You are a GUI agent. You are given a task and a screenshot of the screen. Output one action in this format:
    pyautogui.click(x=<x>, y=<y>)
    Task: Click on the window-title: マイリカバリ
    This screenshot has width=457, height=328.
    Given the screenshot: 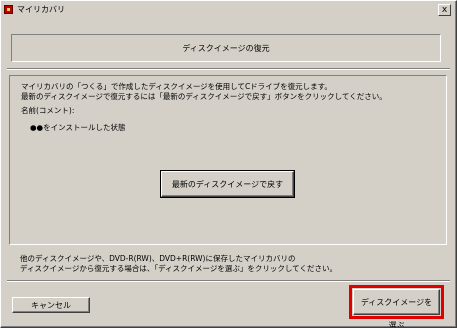 What is the action you would take?
    pyautogui.click(x=41, y=9)
    